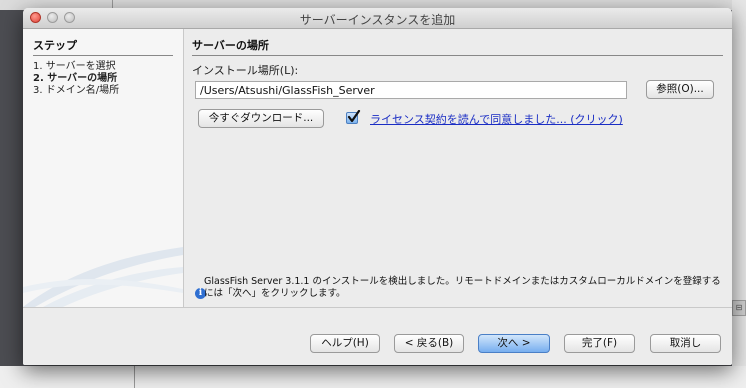 The height and width of the screenshot is (388, 746). Describe the element at coordinates (514, 343) in the screenshot. I see `next-button: 次へ >` at that location.